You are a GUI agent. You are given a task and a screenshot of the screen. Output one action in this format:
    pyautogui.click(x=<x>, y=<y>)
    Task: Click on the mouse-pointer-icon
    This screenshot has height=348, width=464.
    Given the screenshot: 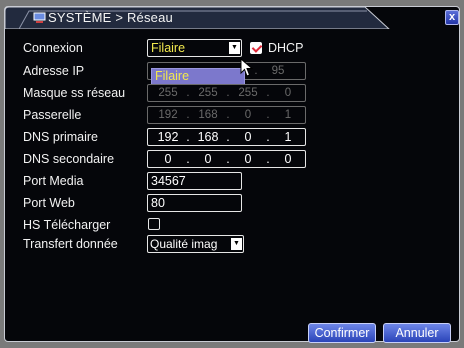 What is the action you would take?
    pyautogui.click(x=247, y=67)
    